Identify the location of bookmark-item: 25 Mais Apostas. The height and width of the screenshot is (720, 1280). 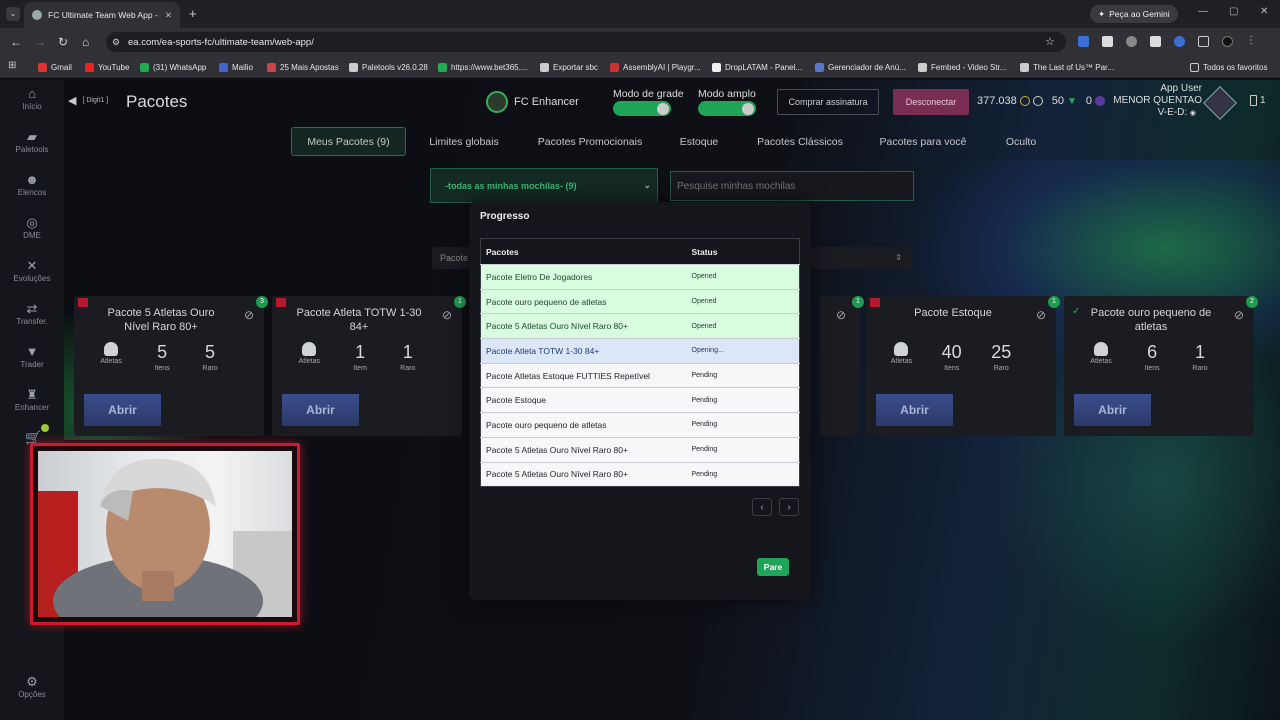
(303, 67).